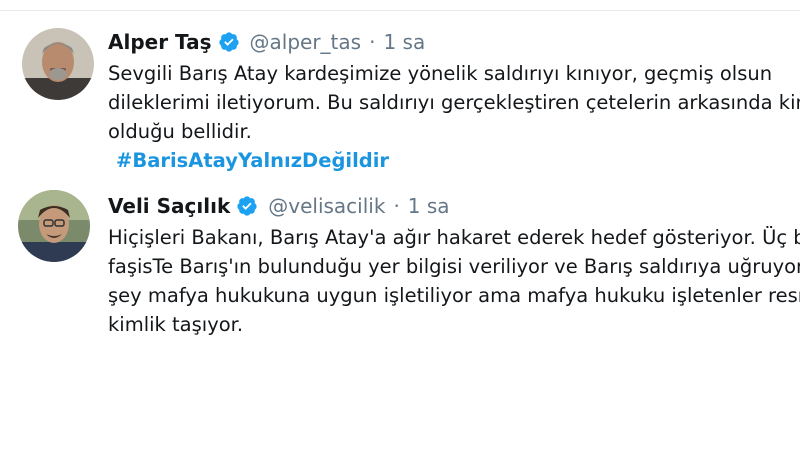 Image resolution: width=800 pixels, height=463 pixels. What do you see at coordinates (160, 42) in the screenshot?
I see `author-name: Alper Taş` at bounding box center [160, 42].